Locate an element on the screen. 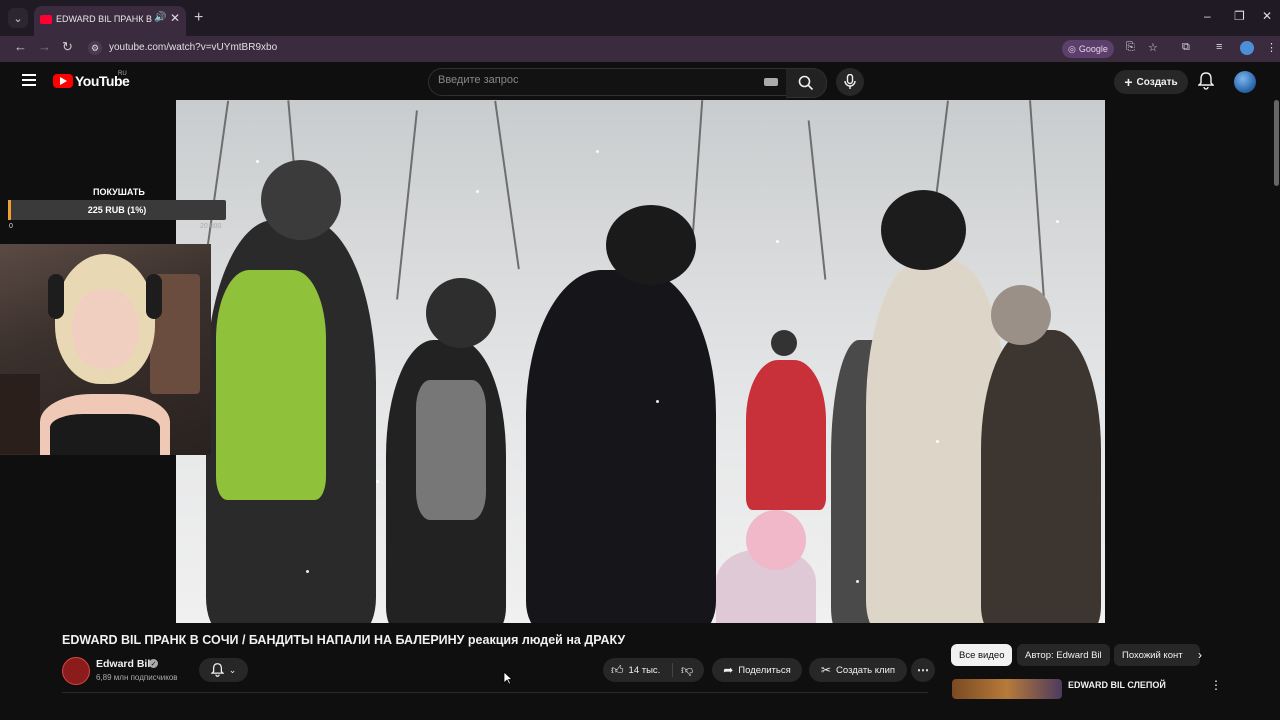 The image size is (1280, 720). channel-avatar is located at coordinates (76, 671).